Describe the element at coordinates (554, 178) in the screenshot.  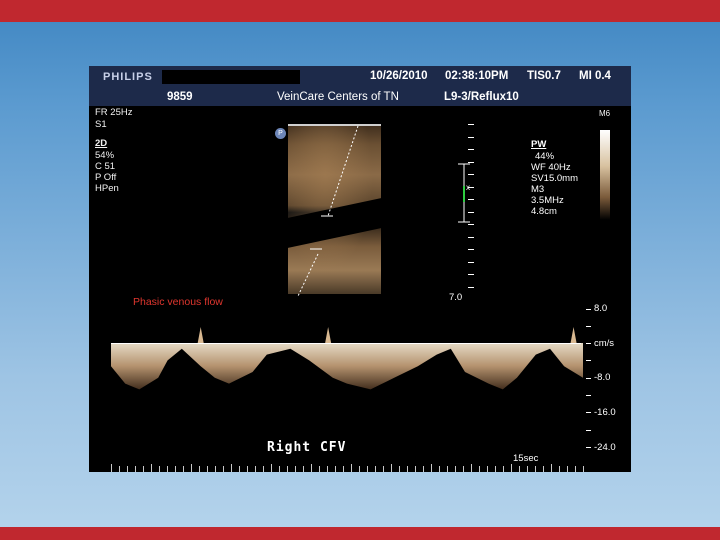
I see `pw-sample-volume: SV15.0mm` at that location.